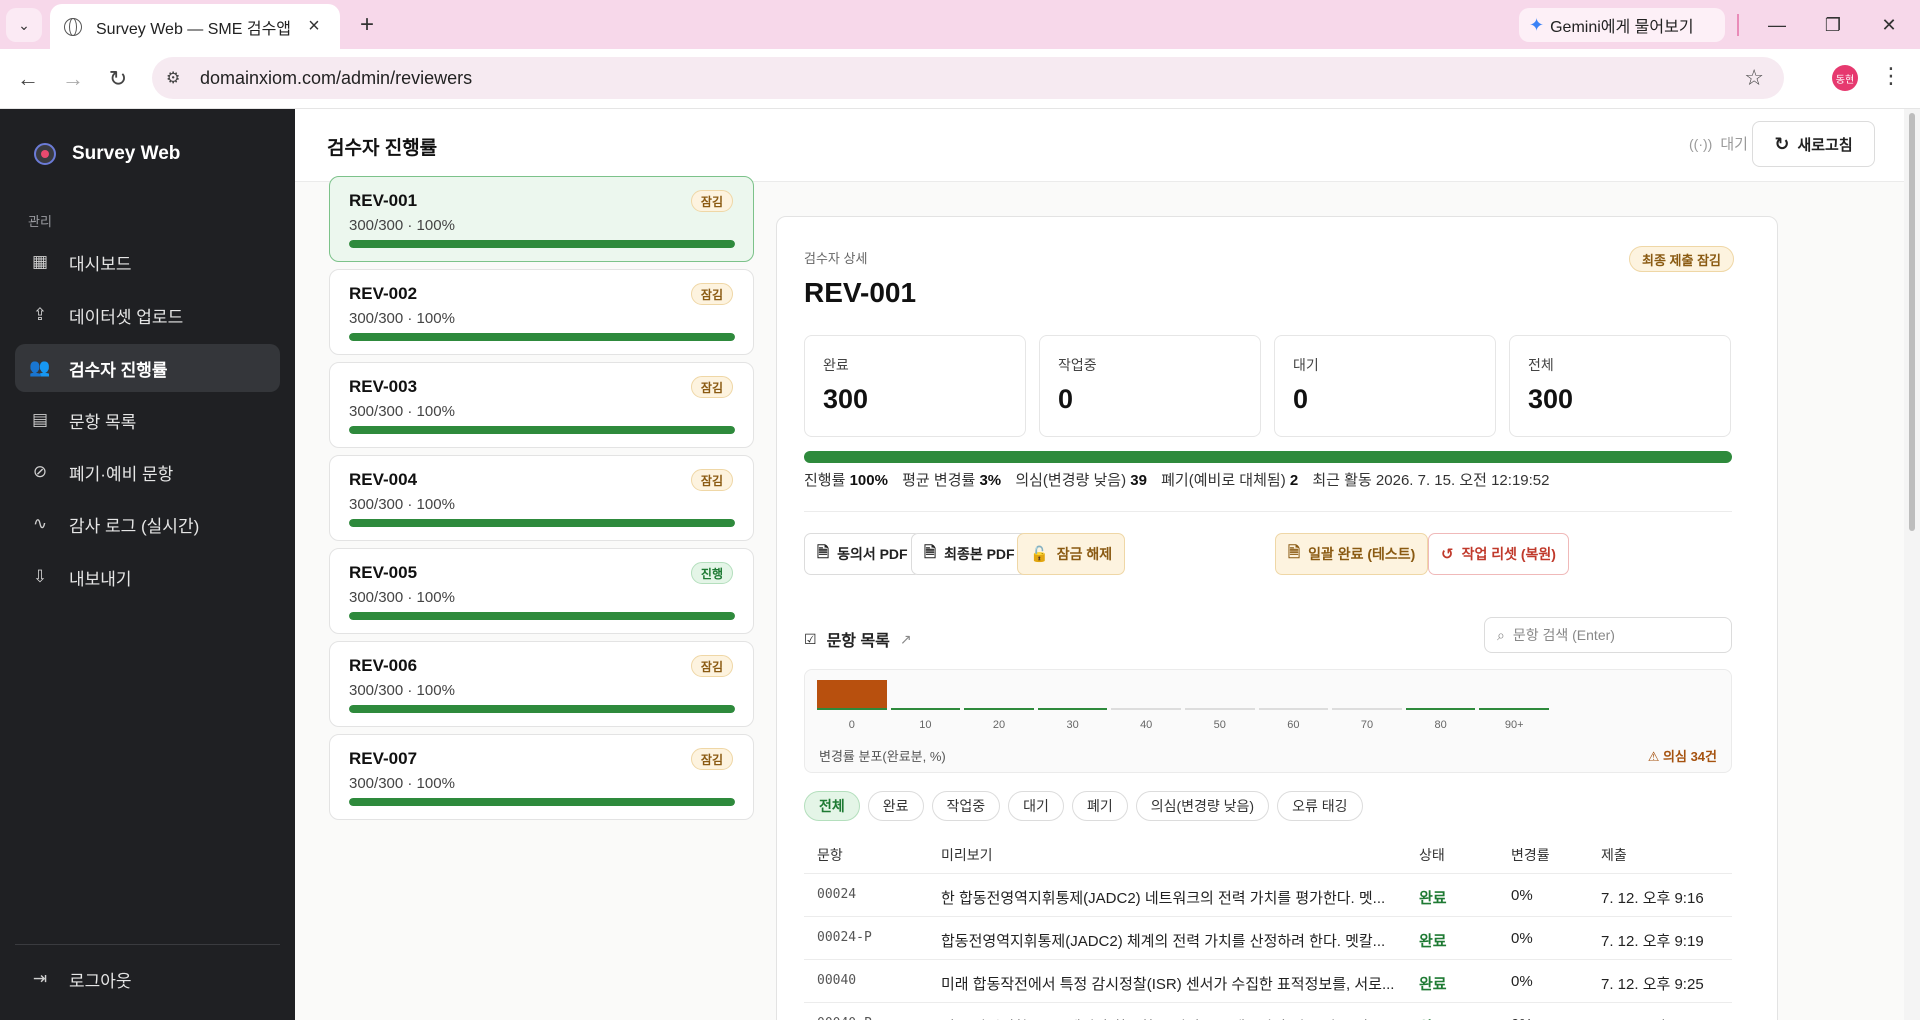  I want to click on filter-chip: 폐기, so click(1099, 806).